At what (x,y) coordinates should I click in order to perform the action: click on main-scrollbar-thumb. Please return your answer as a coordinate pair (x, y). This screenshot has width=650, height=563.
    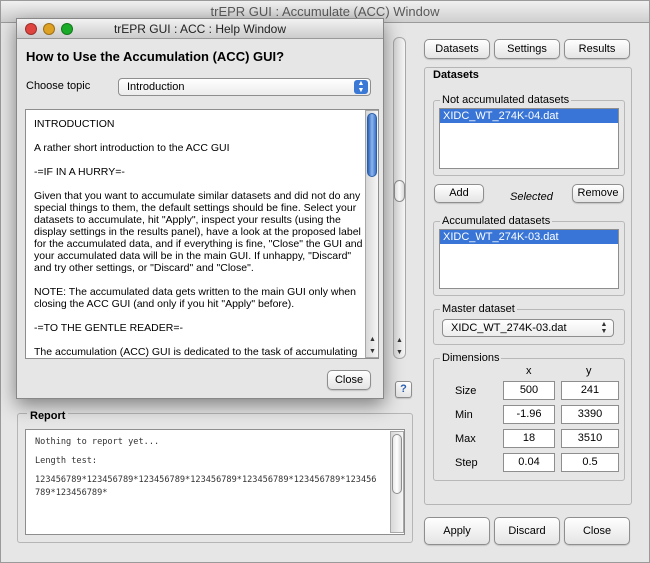
    Looking at the image, I should click on (399, 191).